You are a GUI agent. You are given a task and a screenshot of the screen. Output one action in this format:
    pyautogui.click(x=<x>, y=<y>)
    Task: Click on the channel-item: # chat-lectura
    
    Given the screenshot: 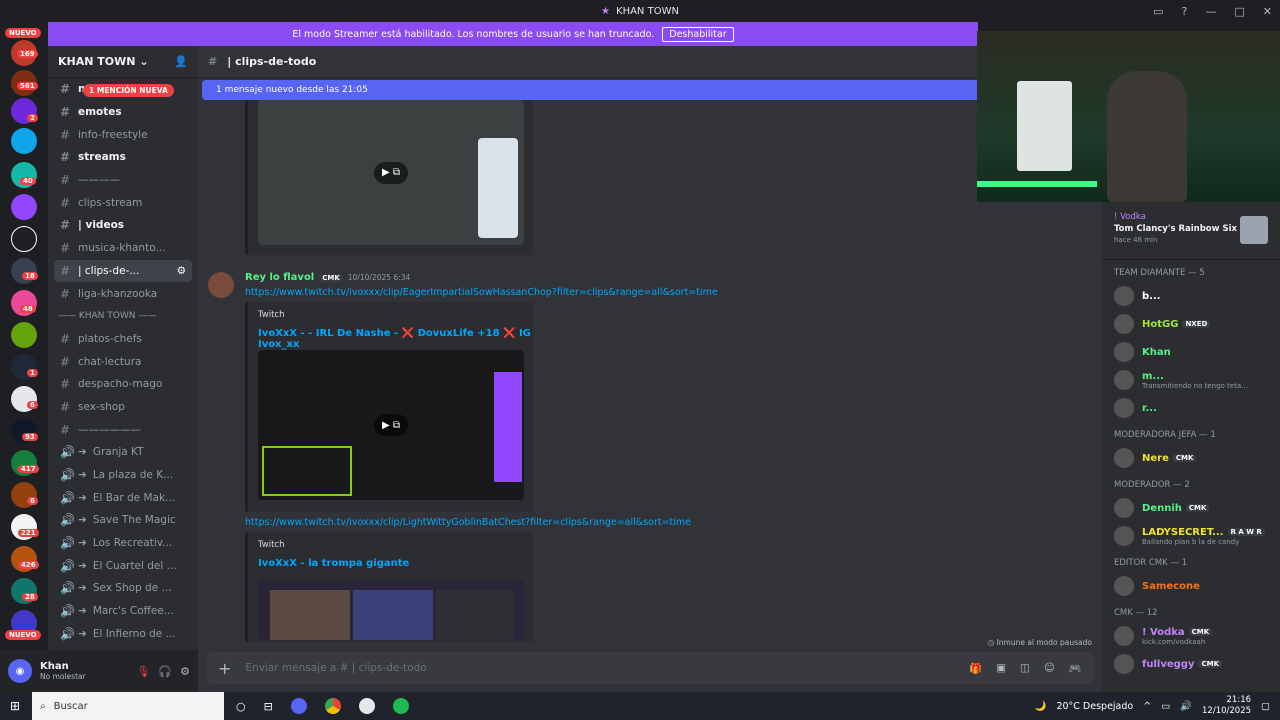 What is the action you would take?
    pyautogui.click(x=123, y=361)
    